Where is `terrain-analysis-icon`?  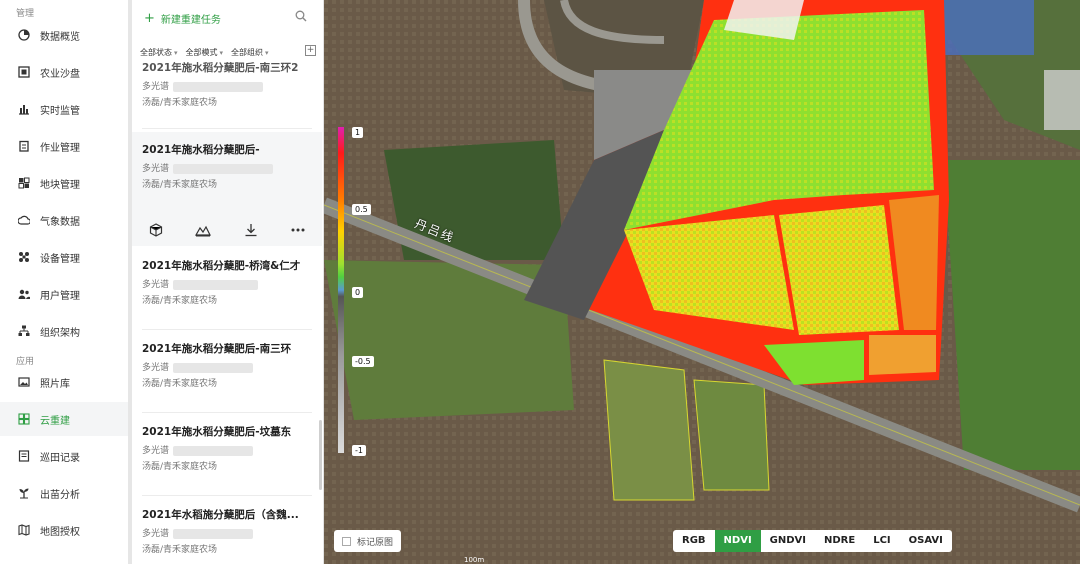
terrain-analysis-icon is located at coordinates (203, 230).